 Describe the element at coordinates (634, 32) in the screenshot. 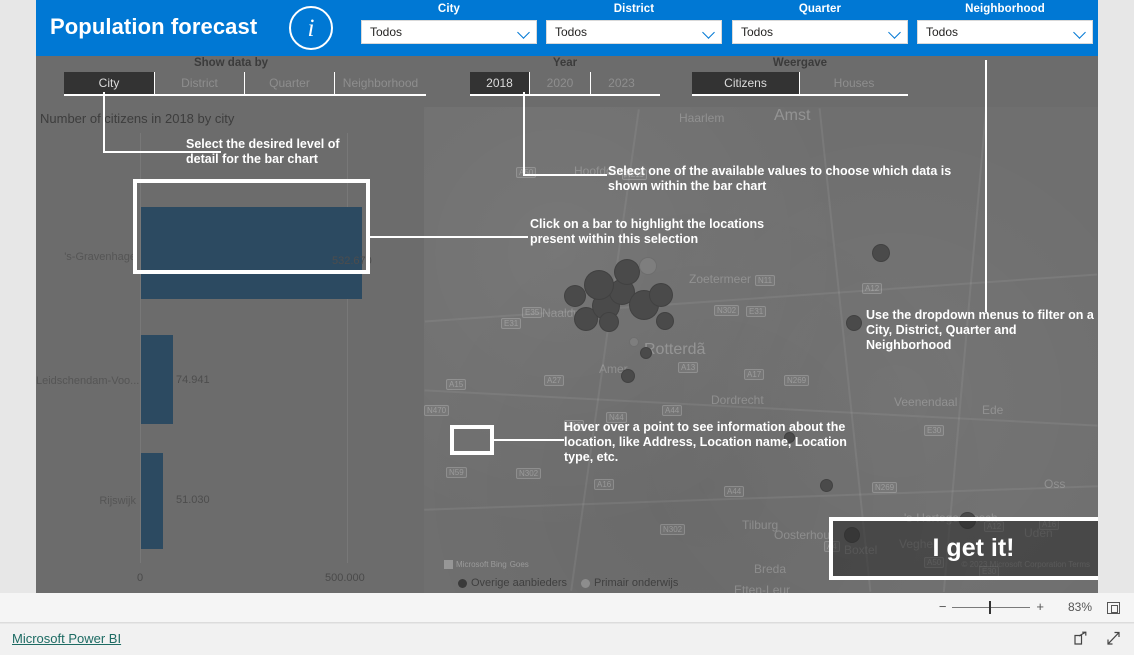

I see `slicer-district-dropdown: Todos` at that location.